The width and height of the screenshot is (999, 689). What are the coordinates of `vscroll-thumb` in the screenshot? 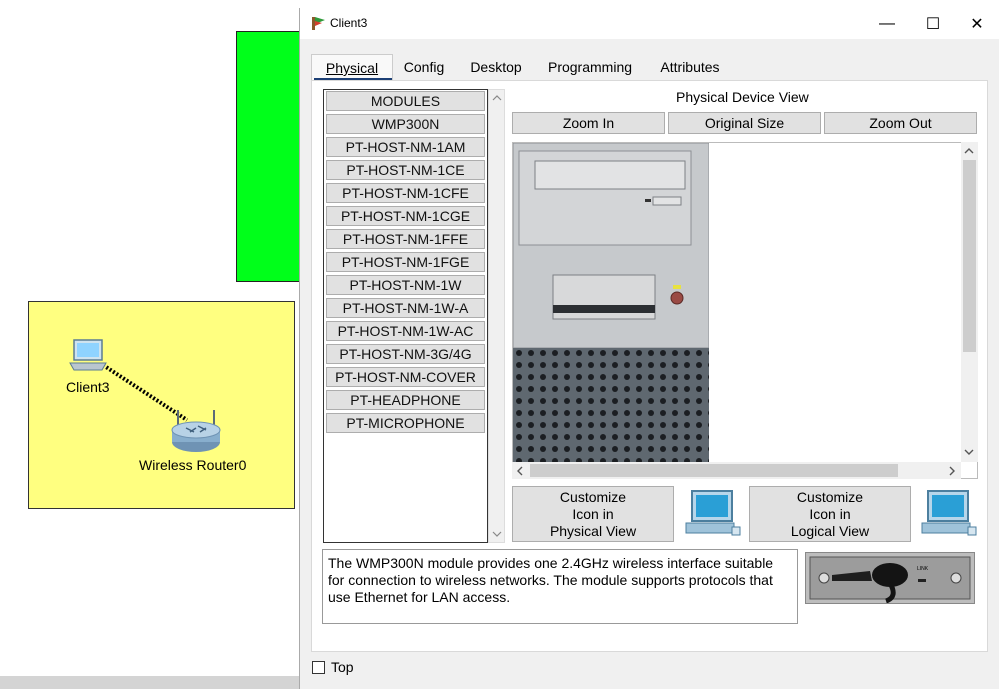 It's located at (969, 256).